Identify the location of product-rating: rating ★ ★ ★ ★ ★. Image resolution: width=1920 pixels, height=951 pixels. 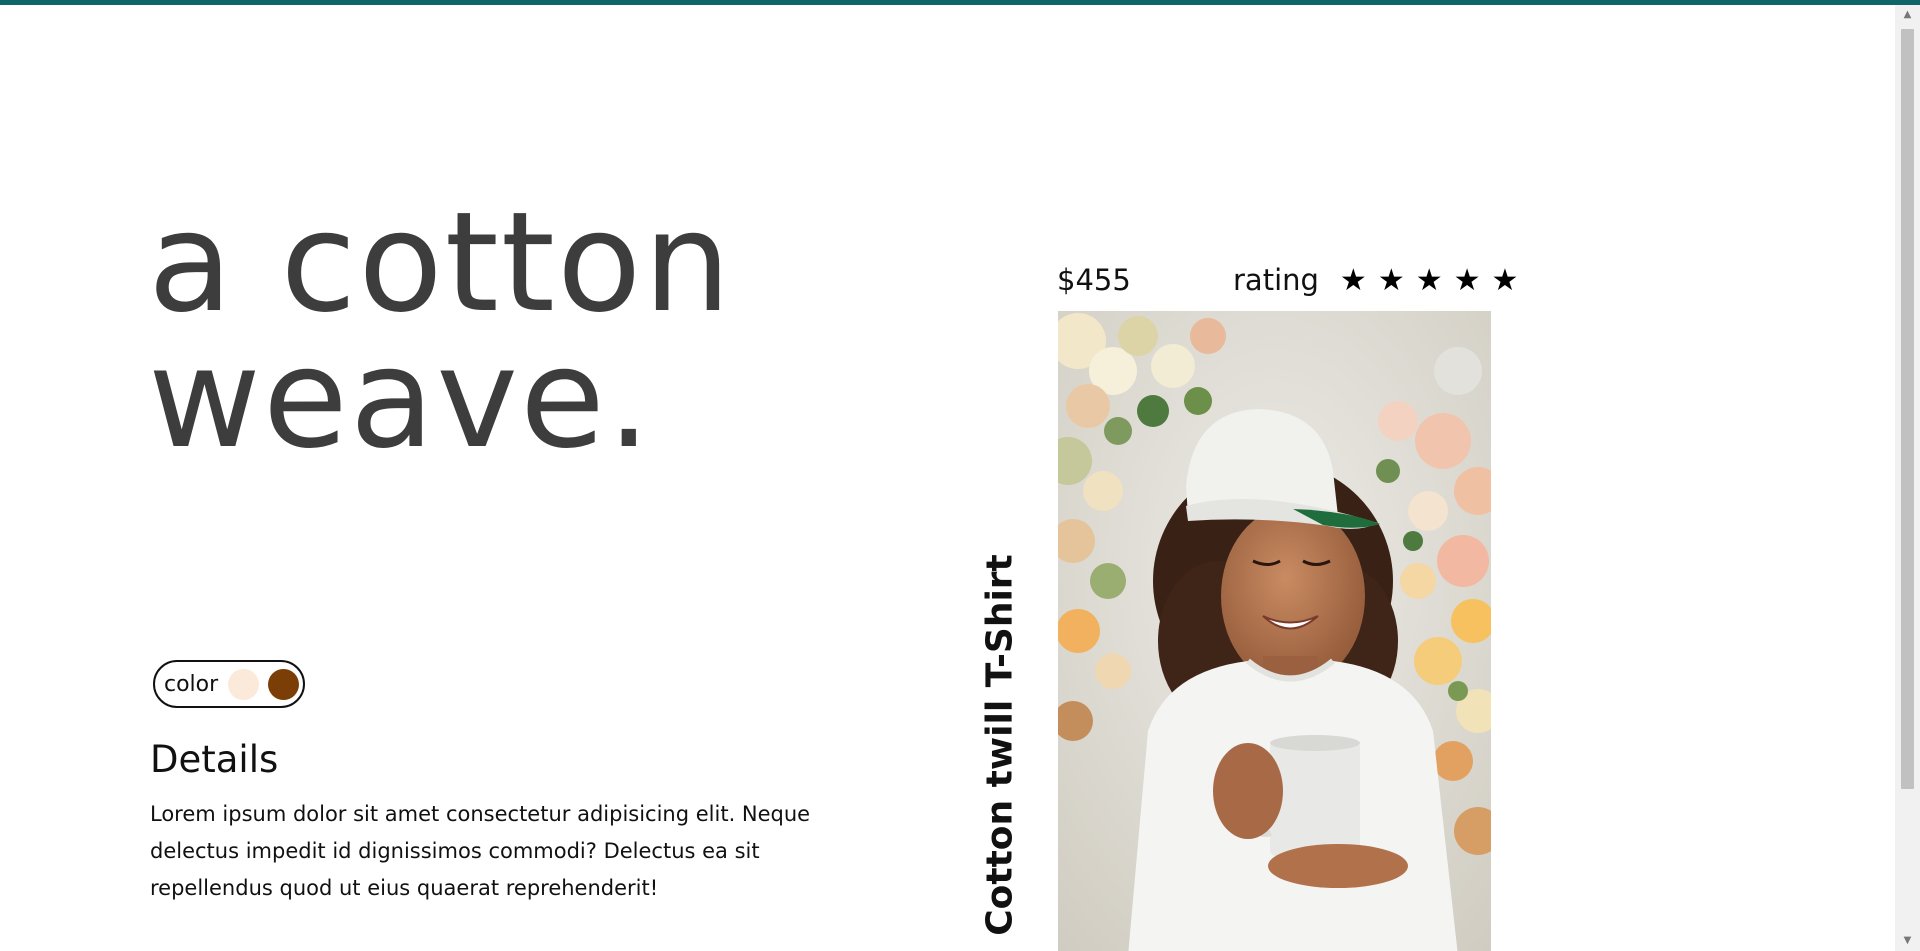
(1375, 280).